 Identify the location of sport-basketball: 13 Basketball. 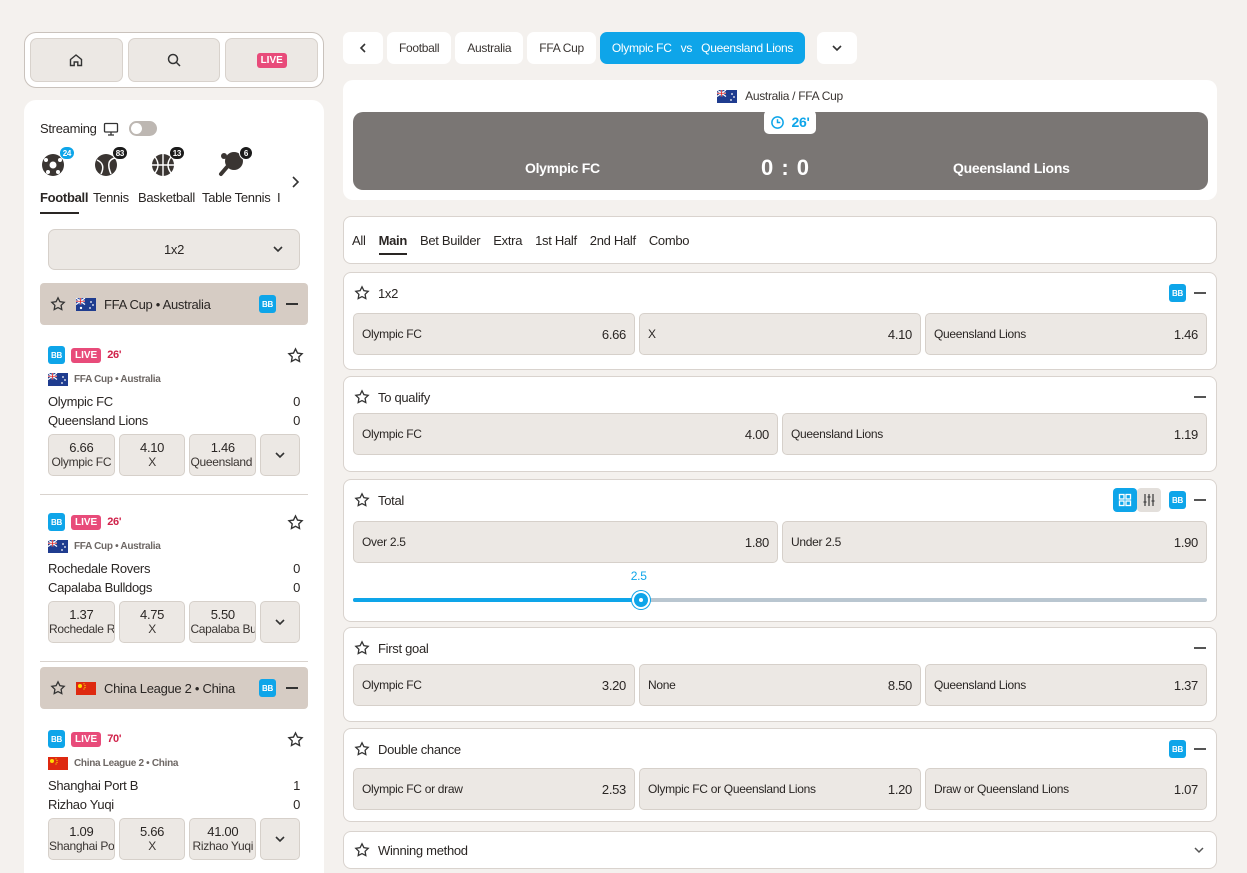
(166, 175).